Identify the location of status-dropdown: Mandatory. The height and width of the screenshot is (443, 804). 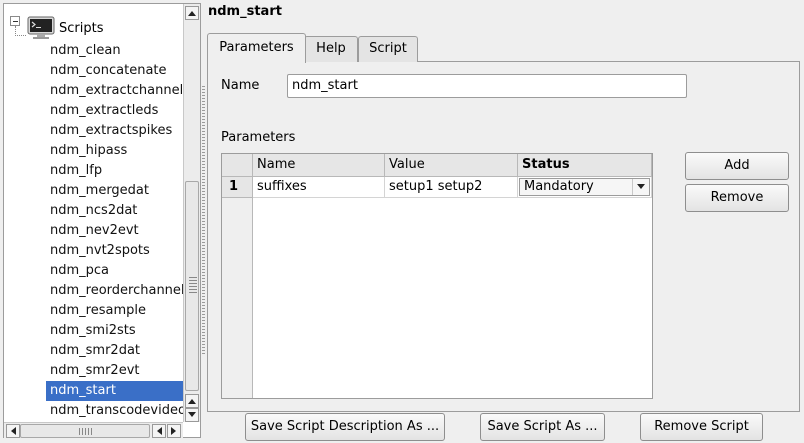
(584, 187).